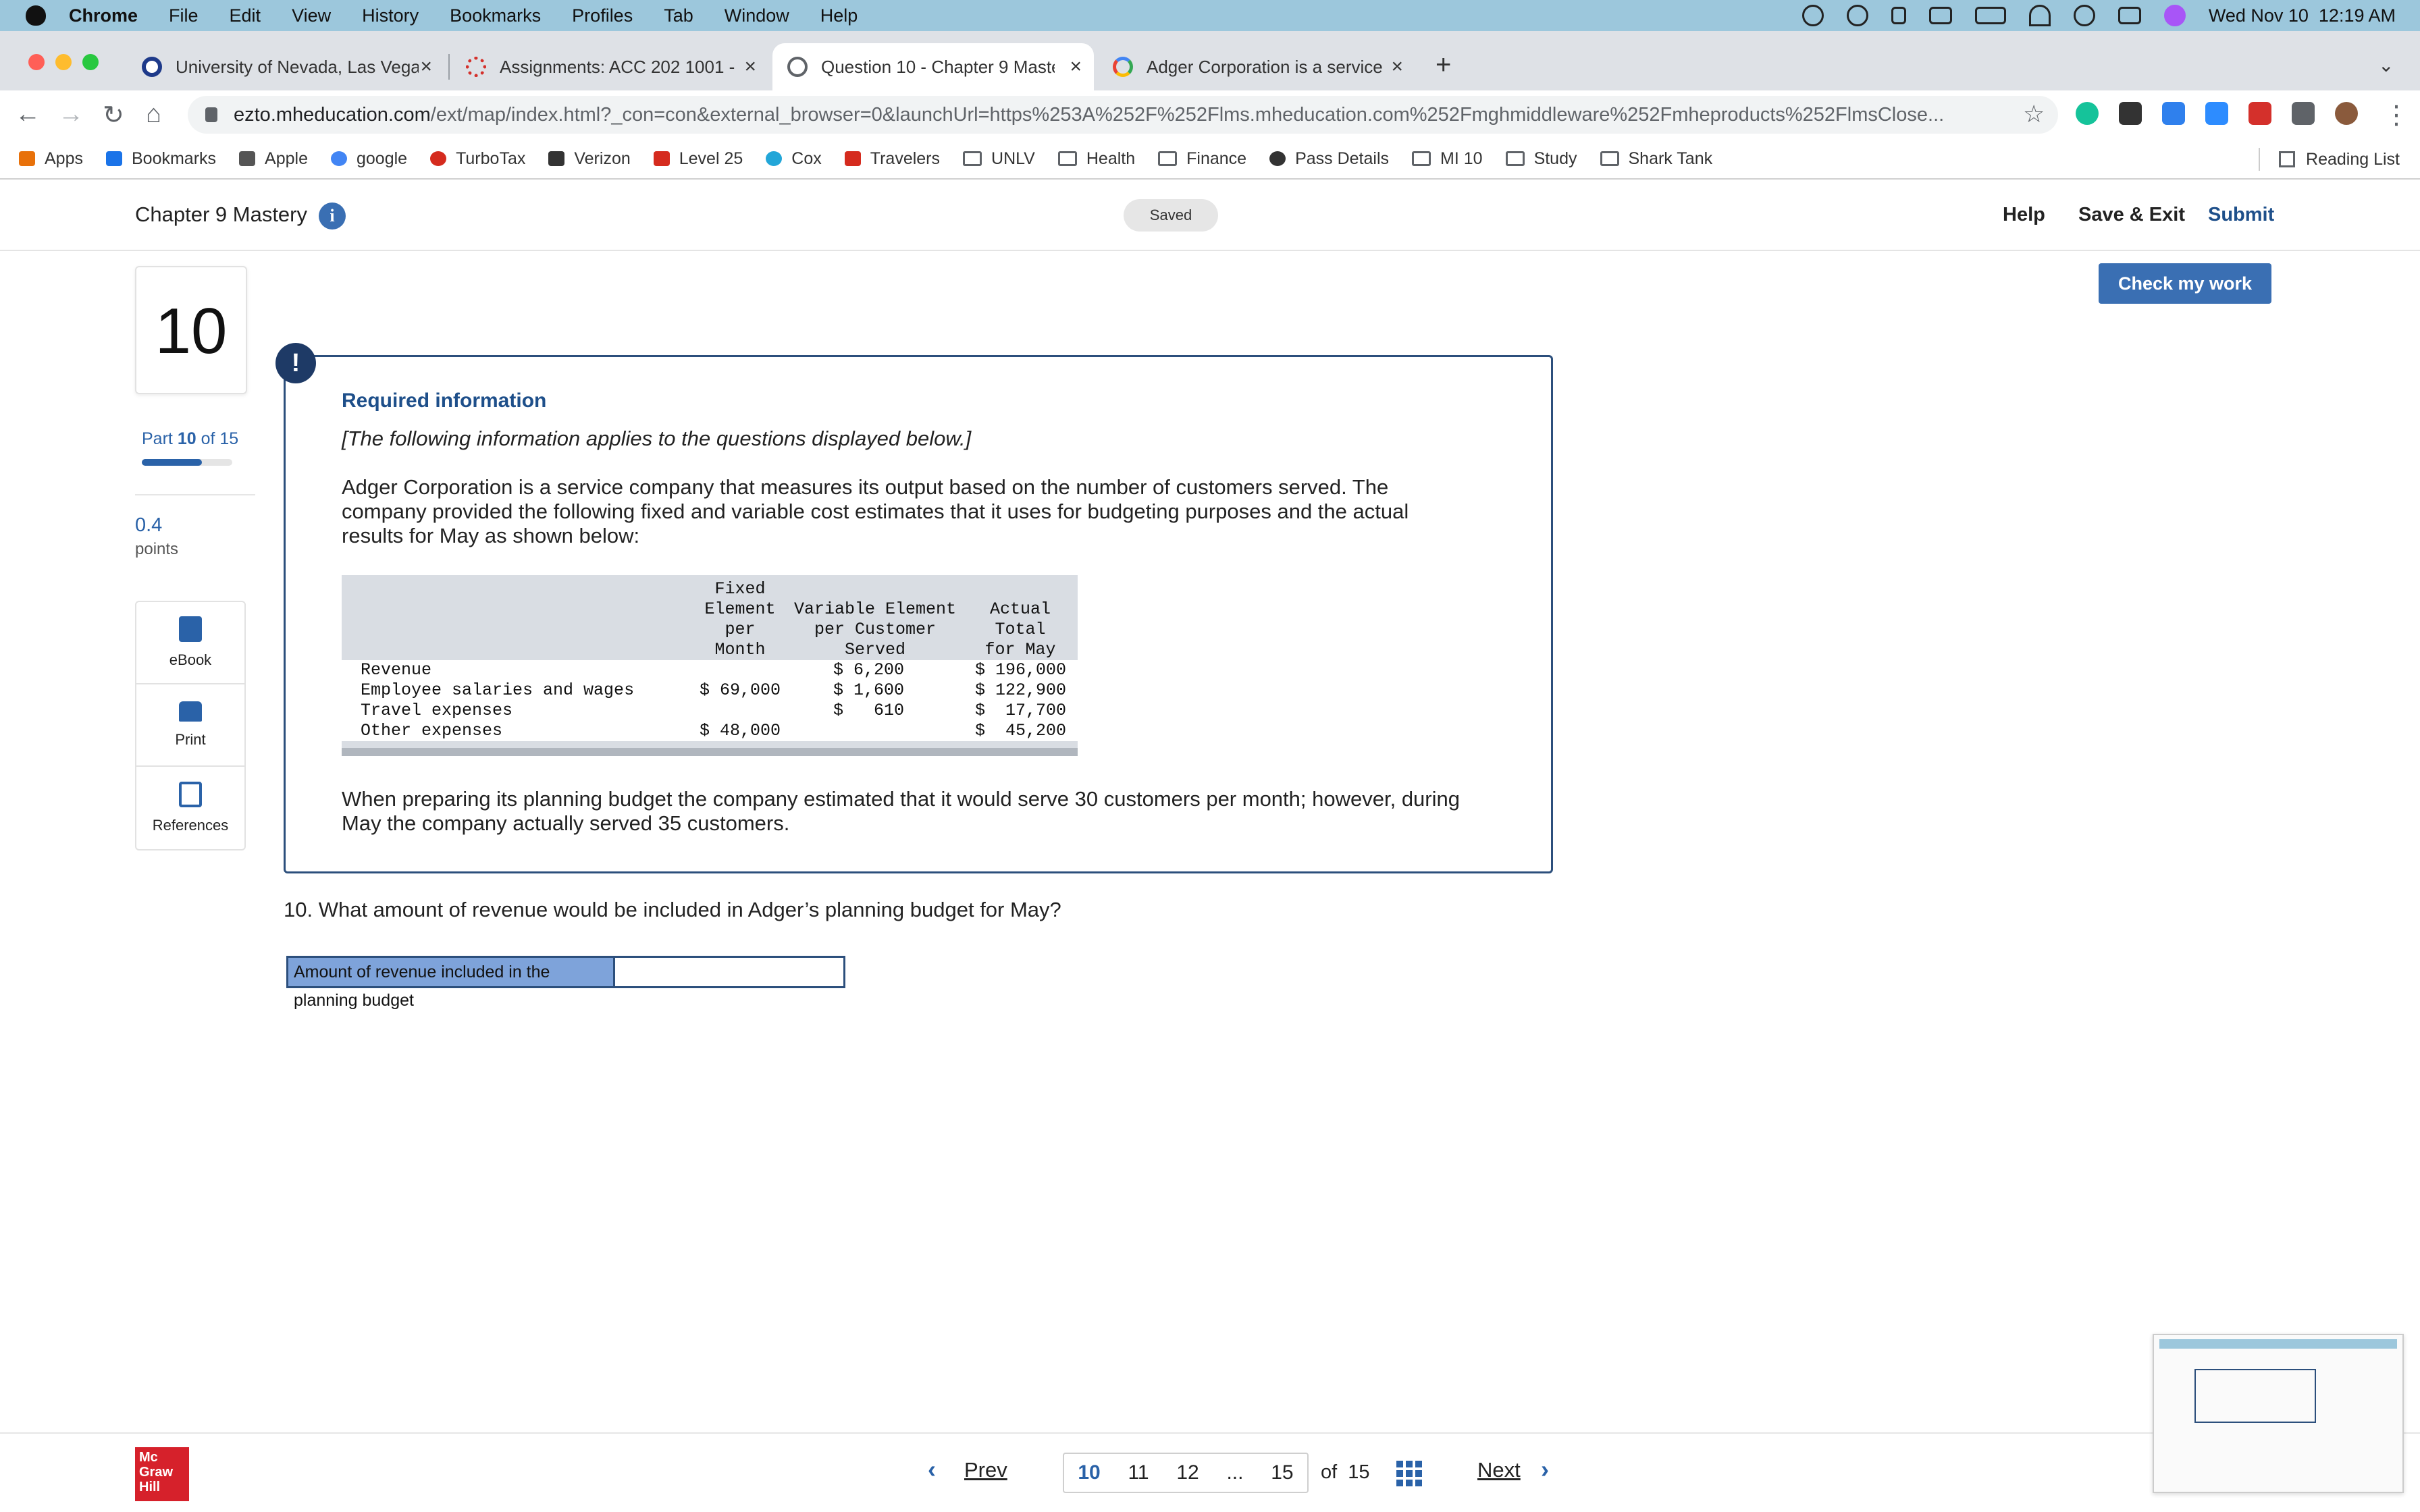 The image size is (2420, 1512). What do you see at coordinates (36, 62) in the screenshot?
I see `close-window-icon` at bounding box center [36, 62].